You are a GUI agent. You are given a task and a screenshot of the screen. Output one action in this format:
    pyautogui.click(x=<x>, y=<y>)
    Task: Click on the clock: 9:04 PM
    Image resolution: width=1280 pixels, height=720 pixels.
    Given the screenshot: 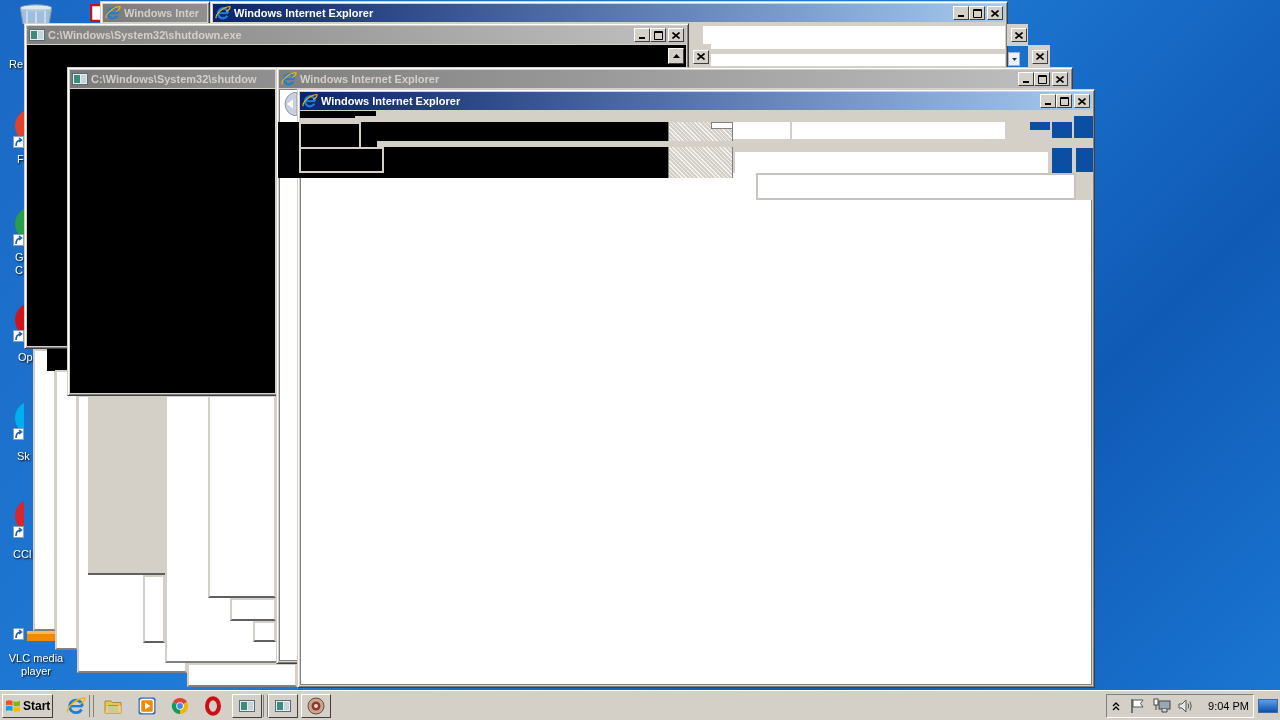 What is the action you would take?
    pyautogui.click(x=1228, y=705)
    